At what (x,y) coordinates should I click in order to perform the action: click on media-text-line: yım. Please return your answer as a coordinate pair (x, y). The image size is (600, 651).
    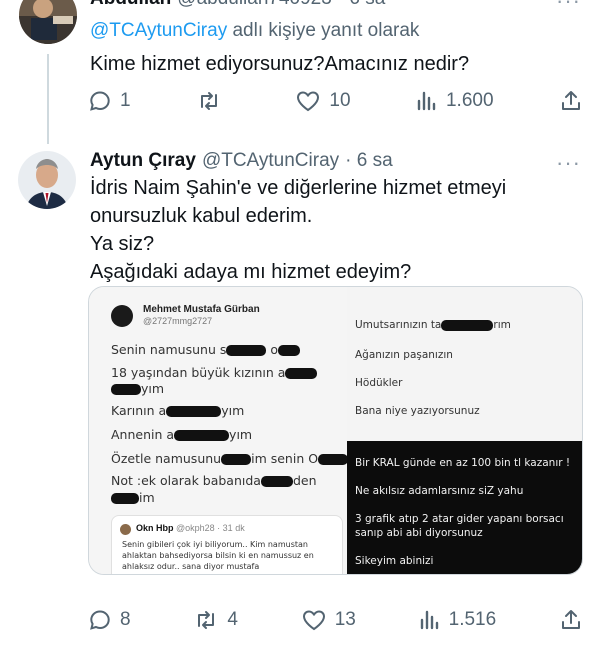
    Looking at the image, I should click on (137, 388).